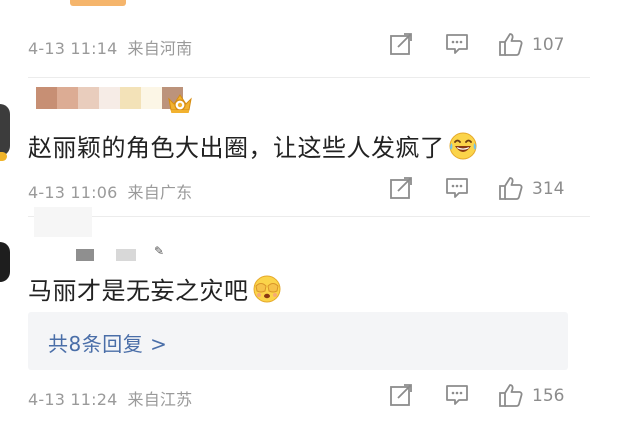  What do you see at coordinates (311, 396) in the screenshot?
I see `comment-3-footer: 4-13 11:24 来自江苏 156` at bounding box center [311, 396].